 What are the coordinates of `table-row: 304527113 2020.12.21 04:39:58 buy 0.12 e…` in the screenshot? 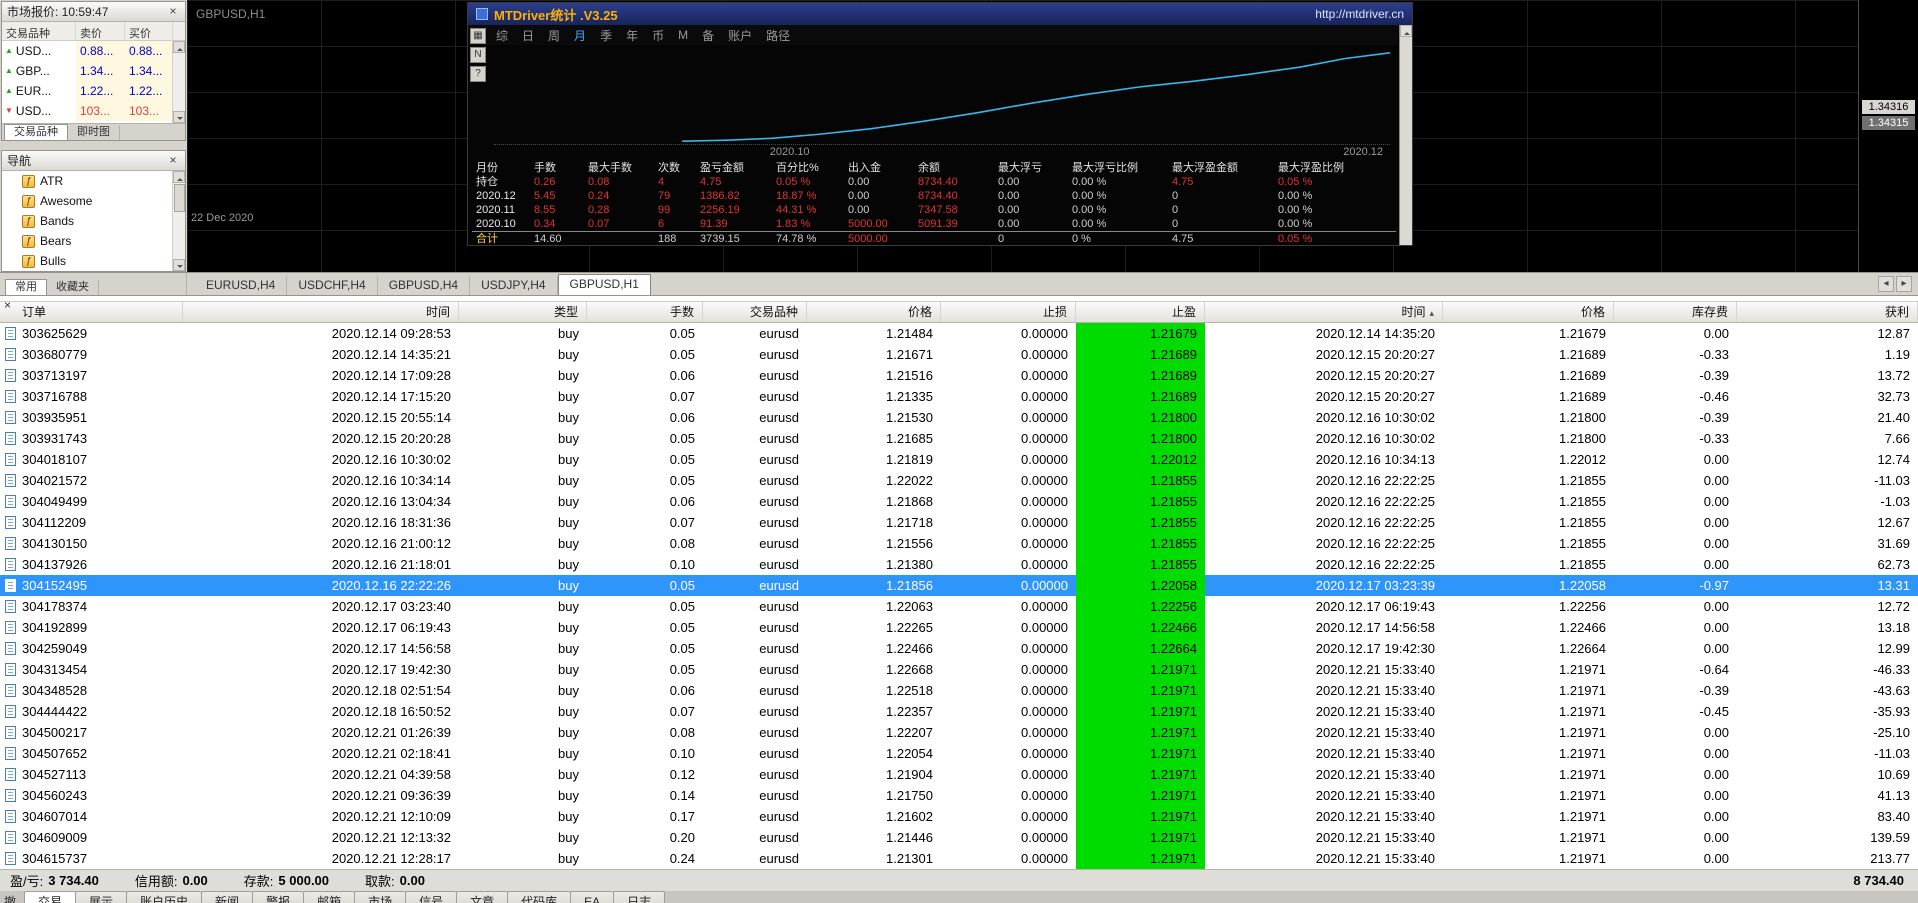 It's located at (959, 774).